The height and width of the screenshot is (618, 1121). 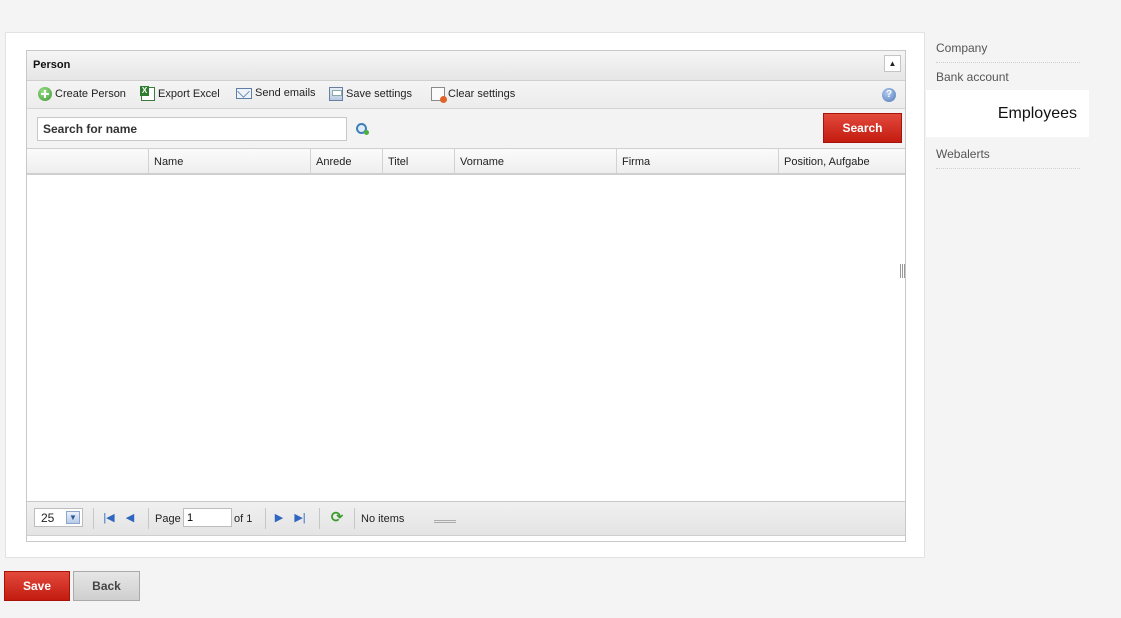 What do you see at coordinates (48, 518) in the screenshot?
I see `page-size-value: 25` at bounding box center [48, 518].